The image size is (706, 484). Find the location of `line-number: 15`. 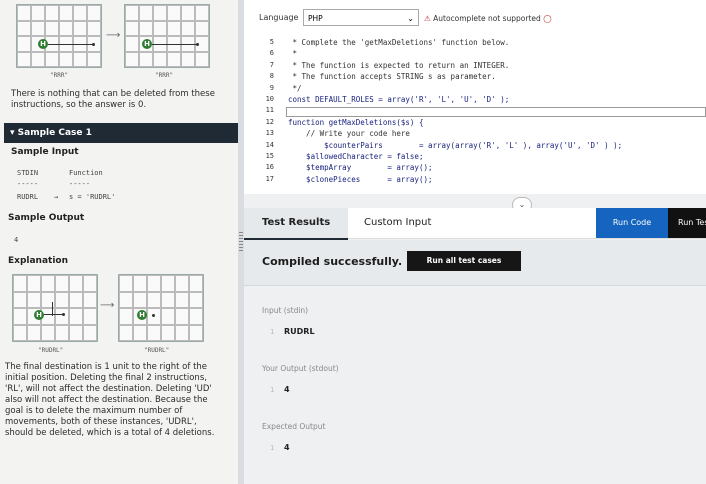

line-number: 15 is located at coordinates (269, 156).